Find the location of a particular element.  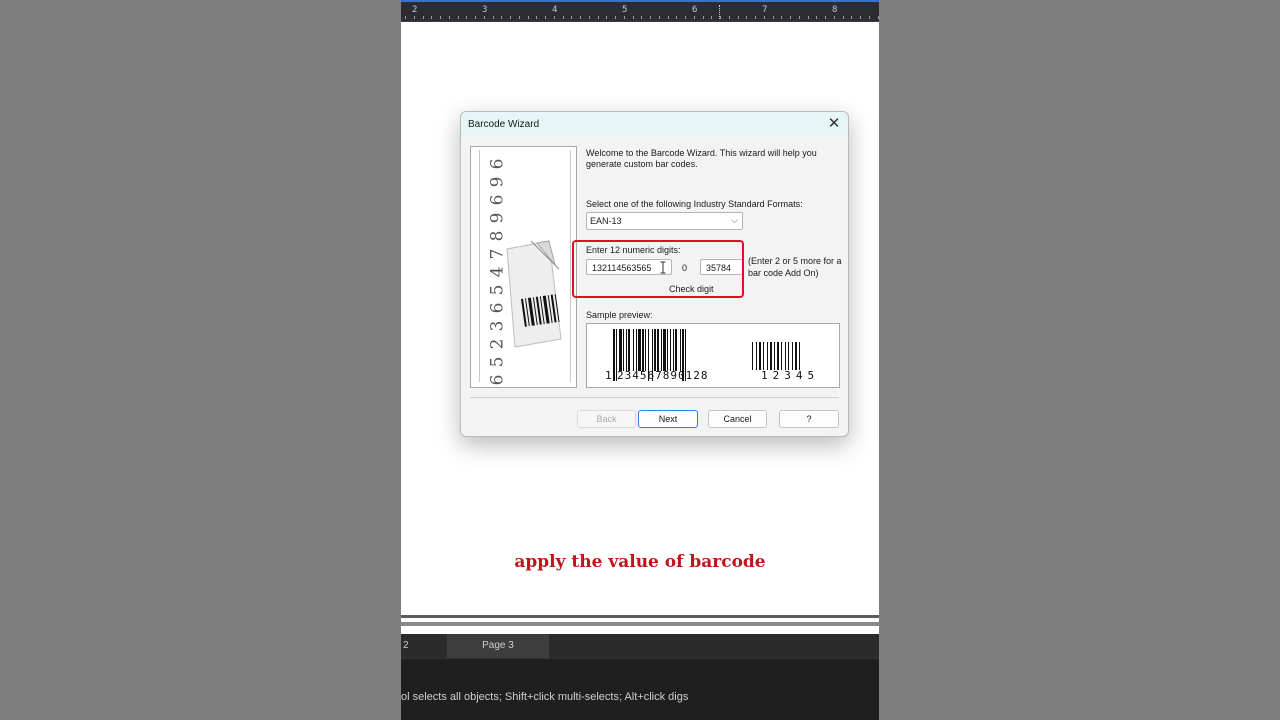

illustration-digit: 9 is located at coordinates (496, 182).